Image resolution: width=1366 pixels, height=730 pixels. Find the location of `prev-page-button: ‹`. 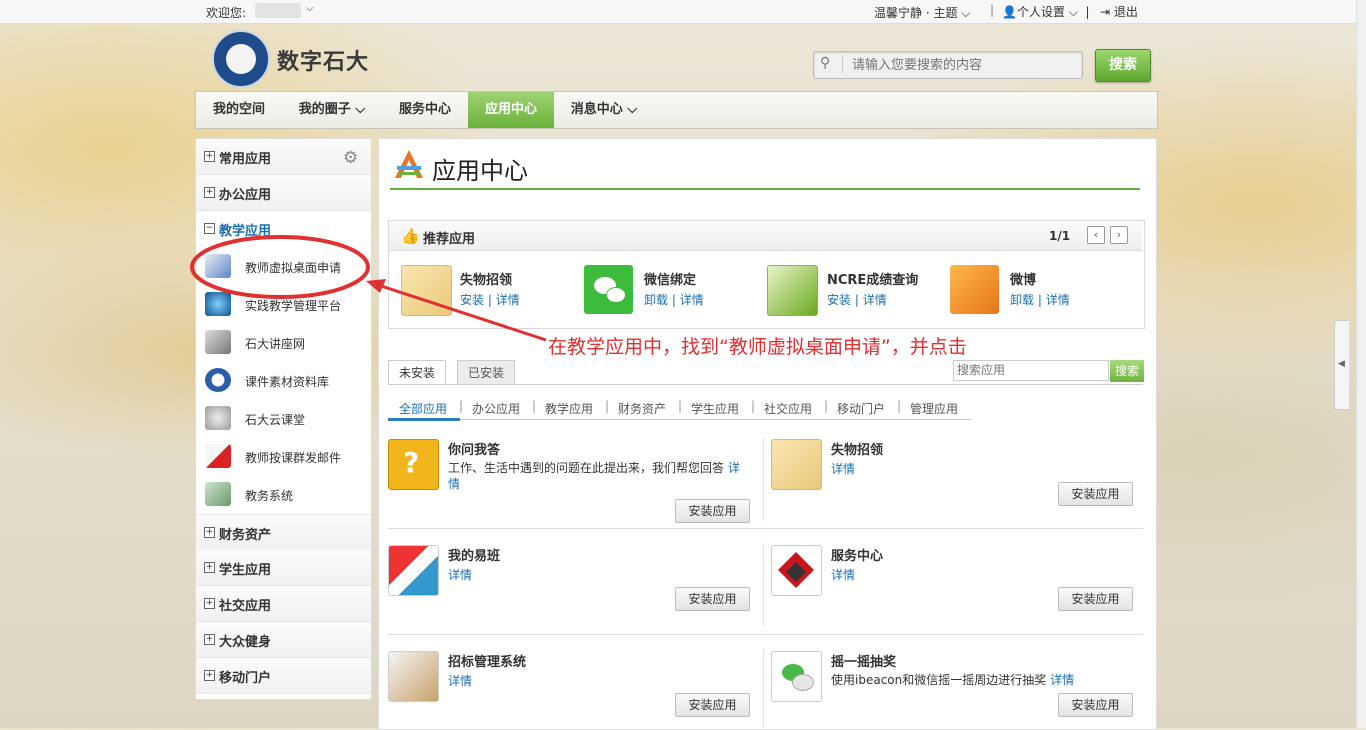

prev-page-button: ‹ is located at coordinates (1096, 235).